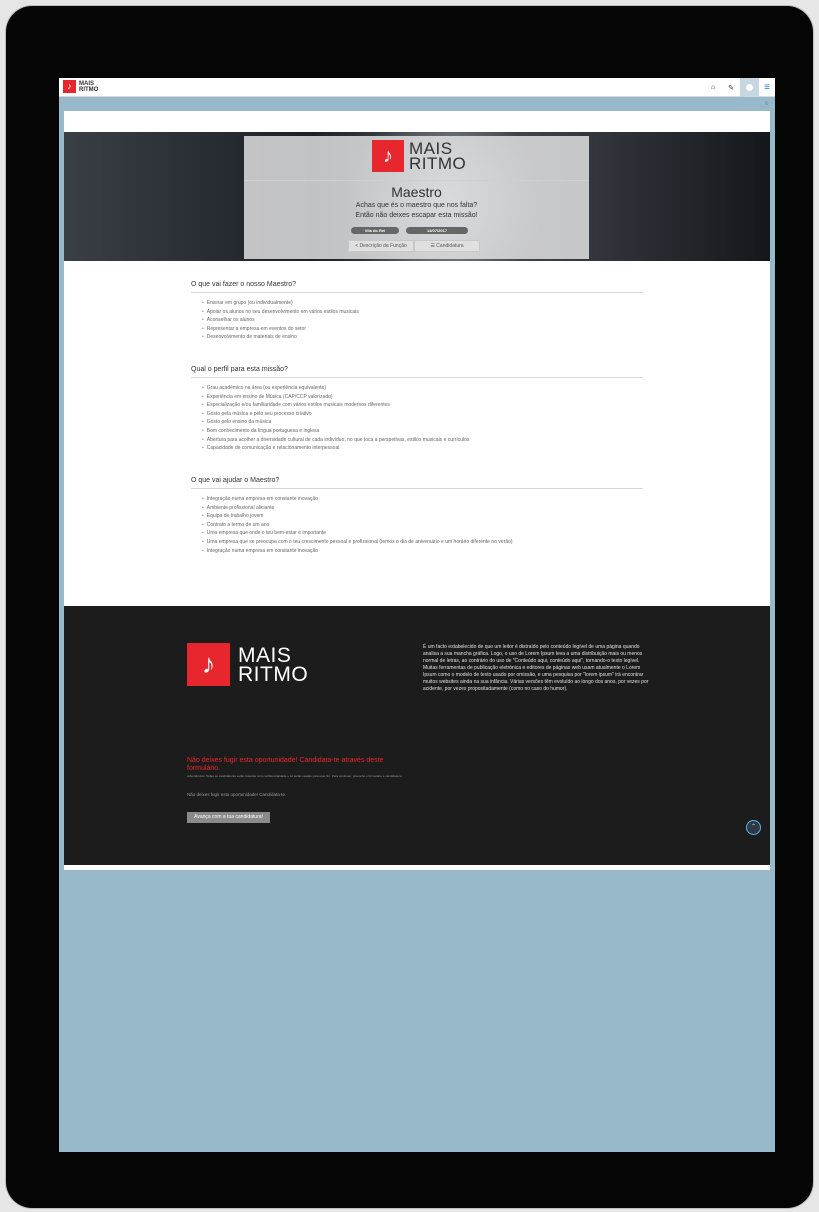  I want to click on footer-note-icon: ♪, so click(208, 664).